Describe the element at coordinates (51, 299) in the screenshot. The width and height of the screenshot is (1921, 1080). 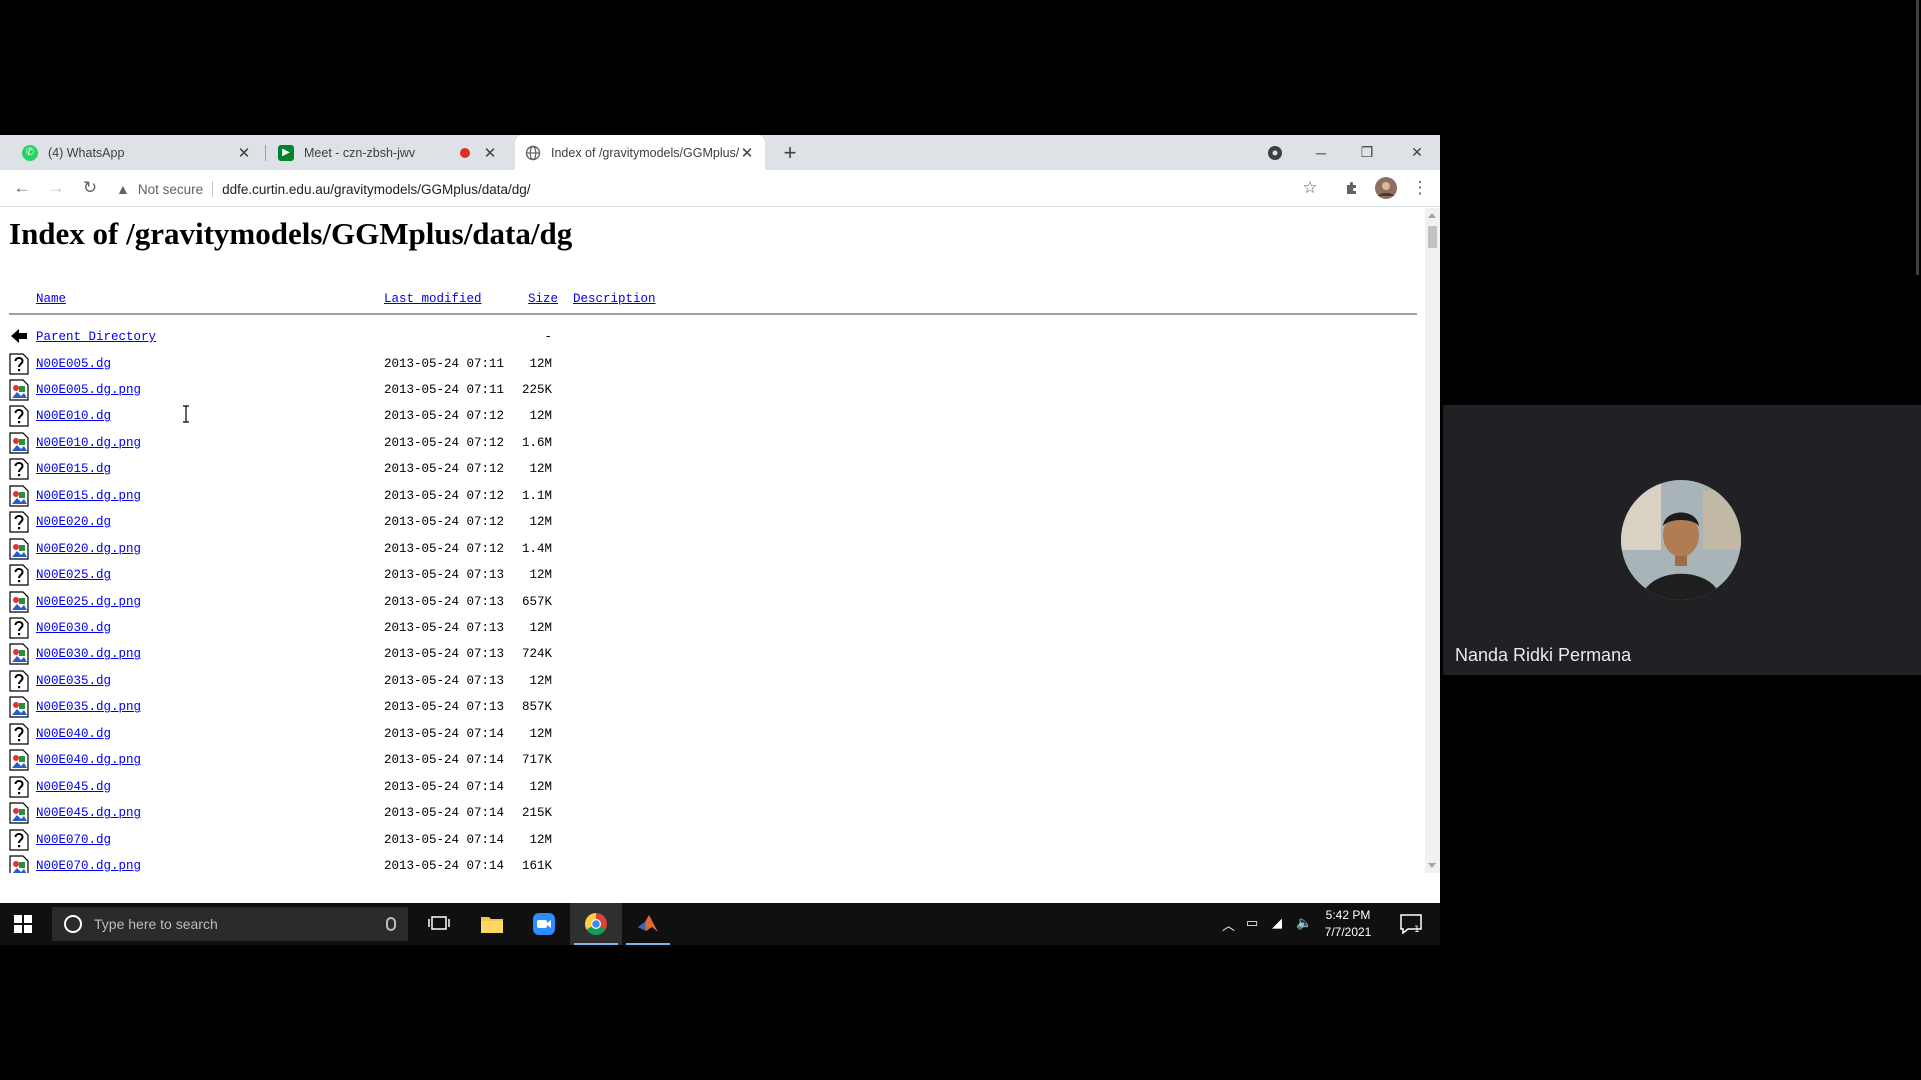
I see `column-header-name: Name` at that location.